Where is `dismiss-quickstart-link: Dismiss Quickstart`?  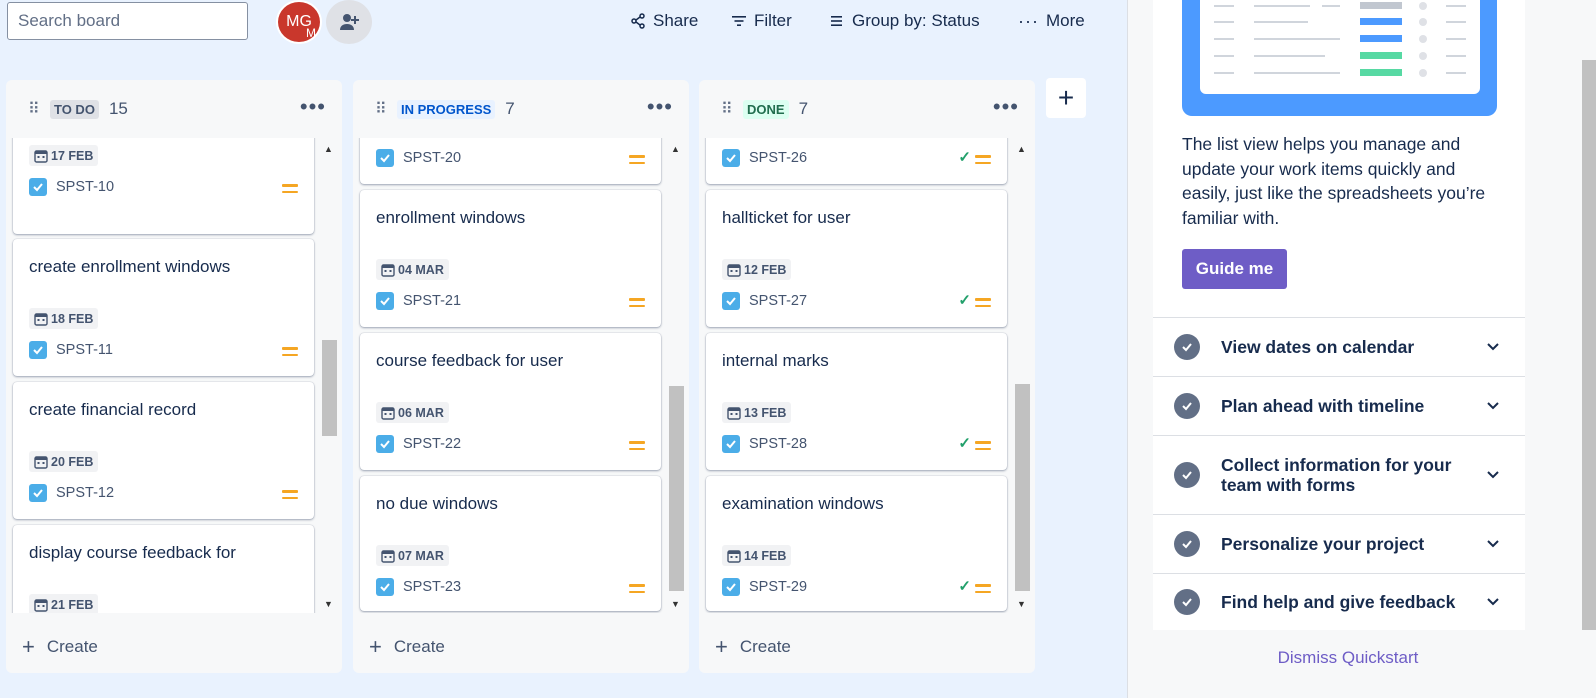 dismiss-quickstart-link: Dismiss Quickstart is located at coordinates (1348, 658).